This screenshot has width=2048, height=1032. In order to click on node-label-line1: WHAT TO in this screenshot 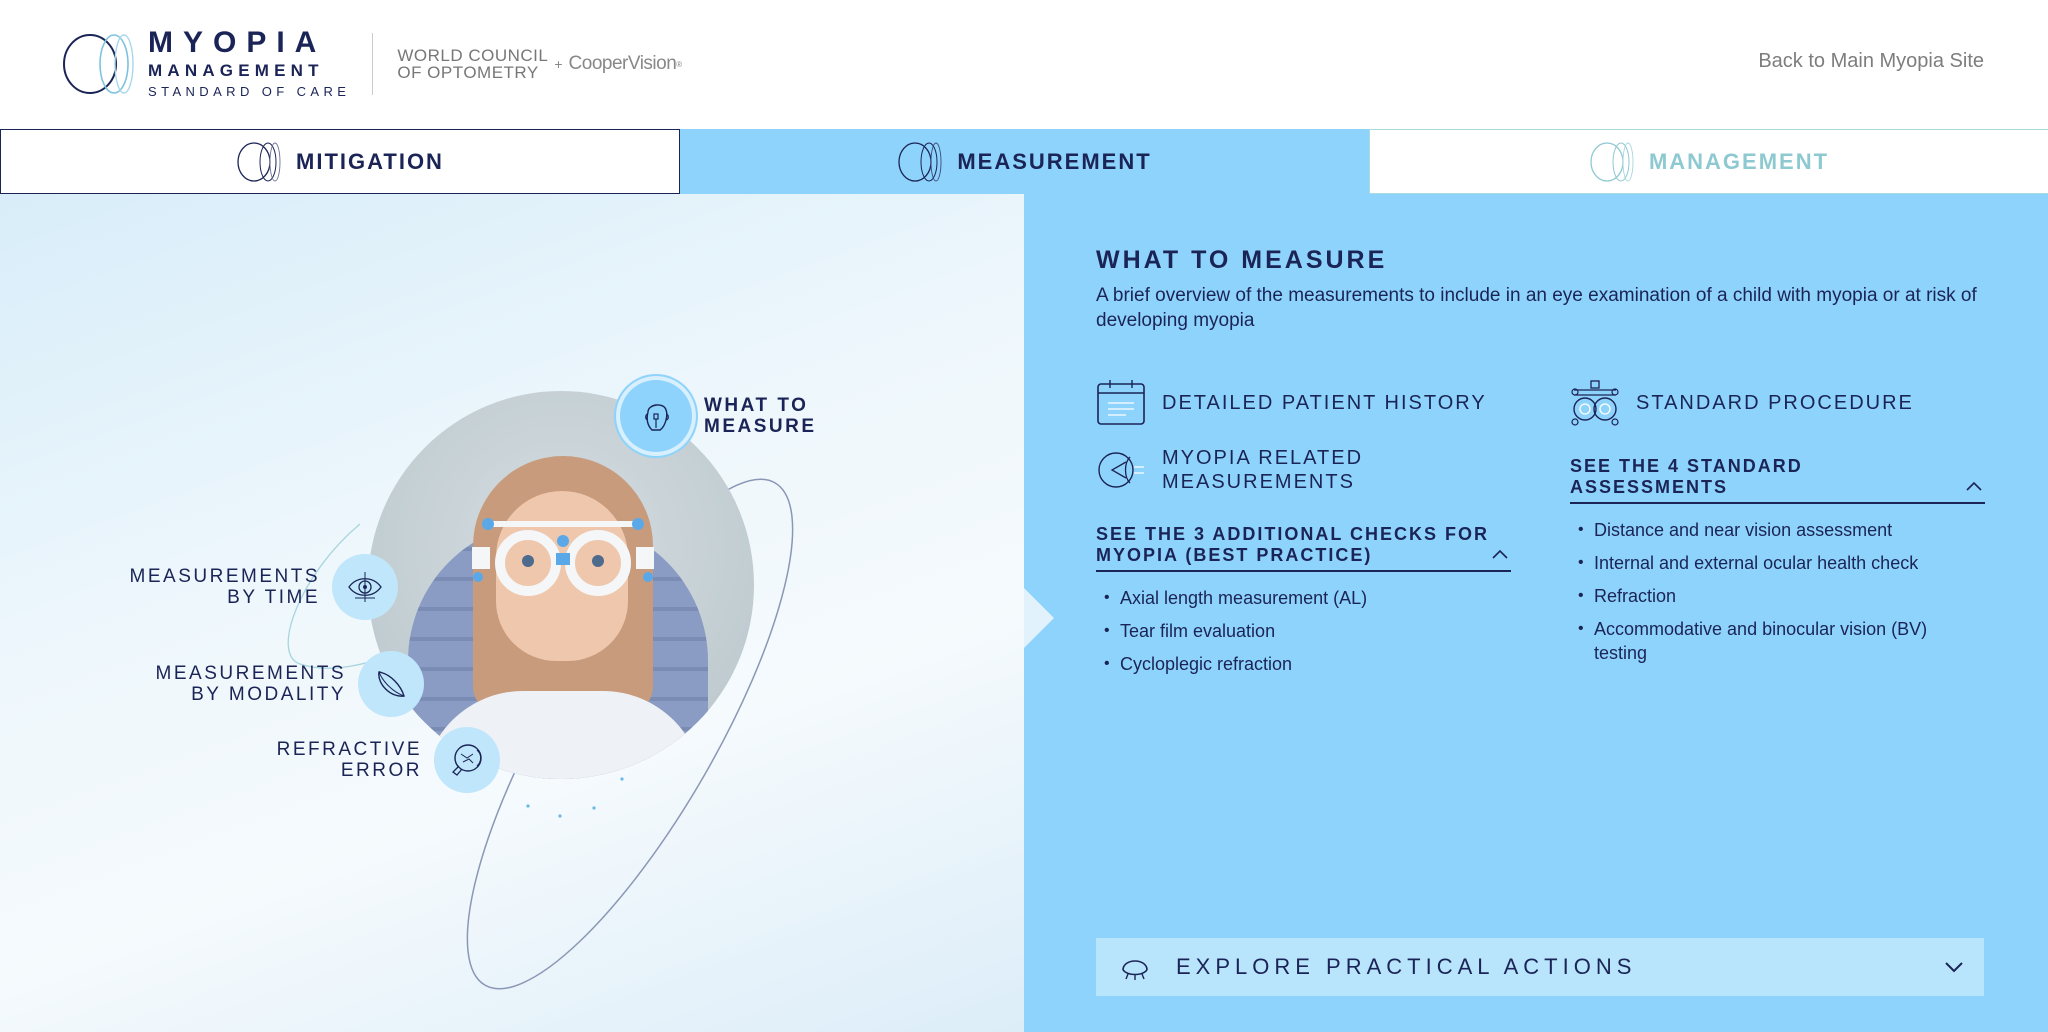, I will do `click(756, 405)`.